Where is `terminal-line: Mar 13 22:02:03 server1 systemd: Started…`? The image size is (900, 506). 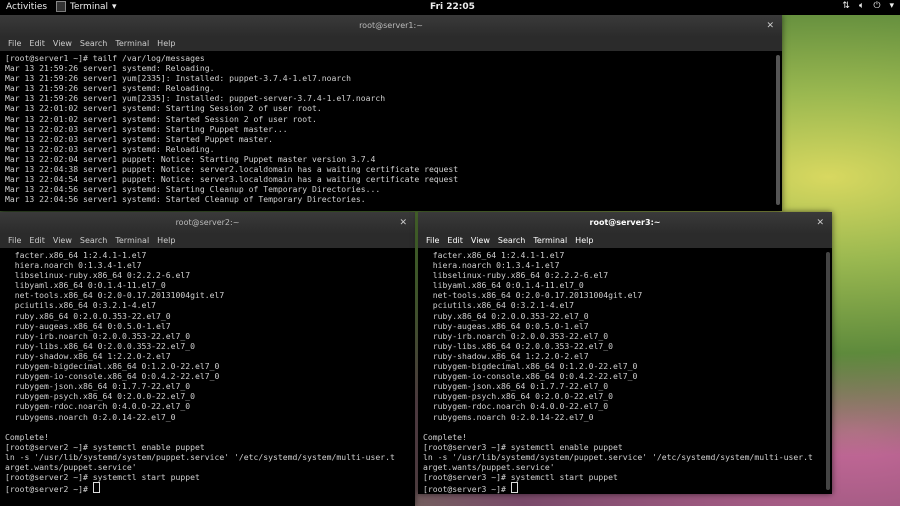
terminal-line: Mar 13 22:02:03 server1 systemd: Started… is located at coordinates (139, 138).